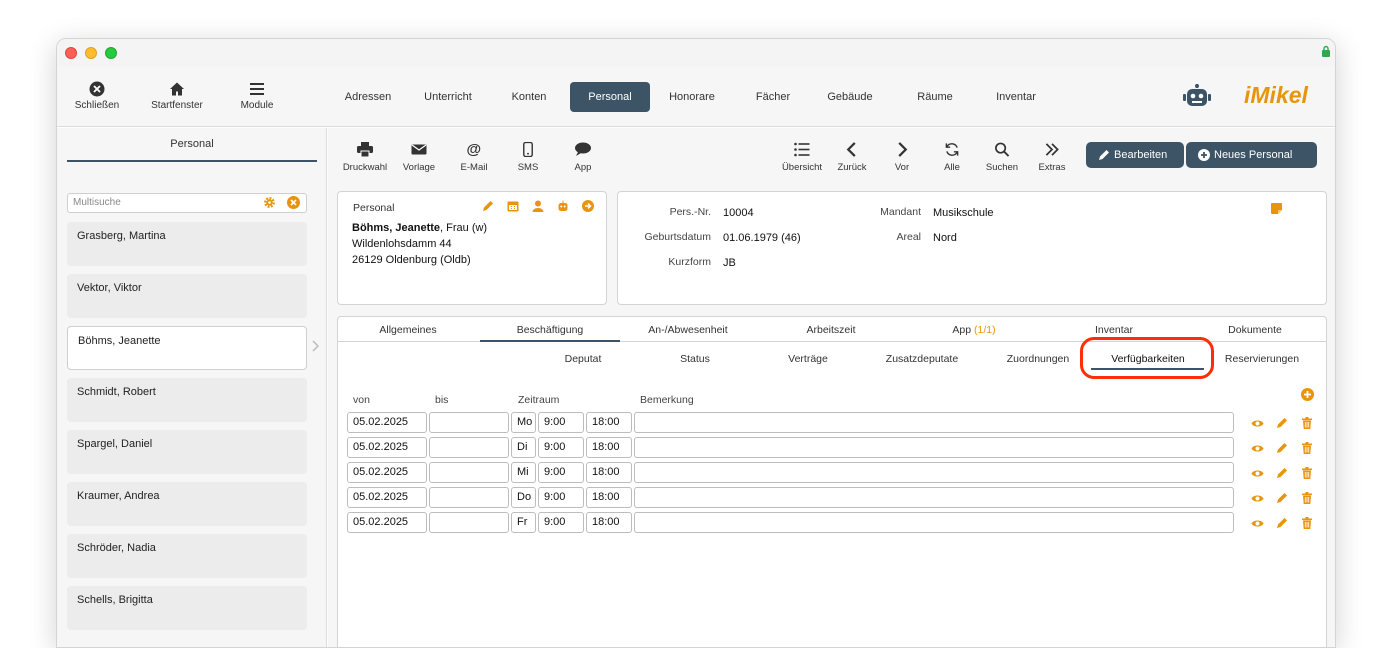  Describe the element at coordinates (97, 96) in the screenshot. I see `close-button: Schließen` at that location.